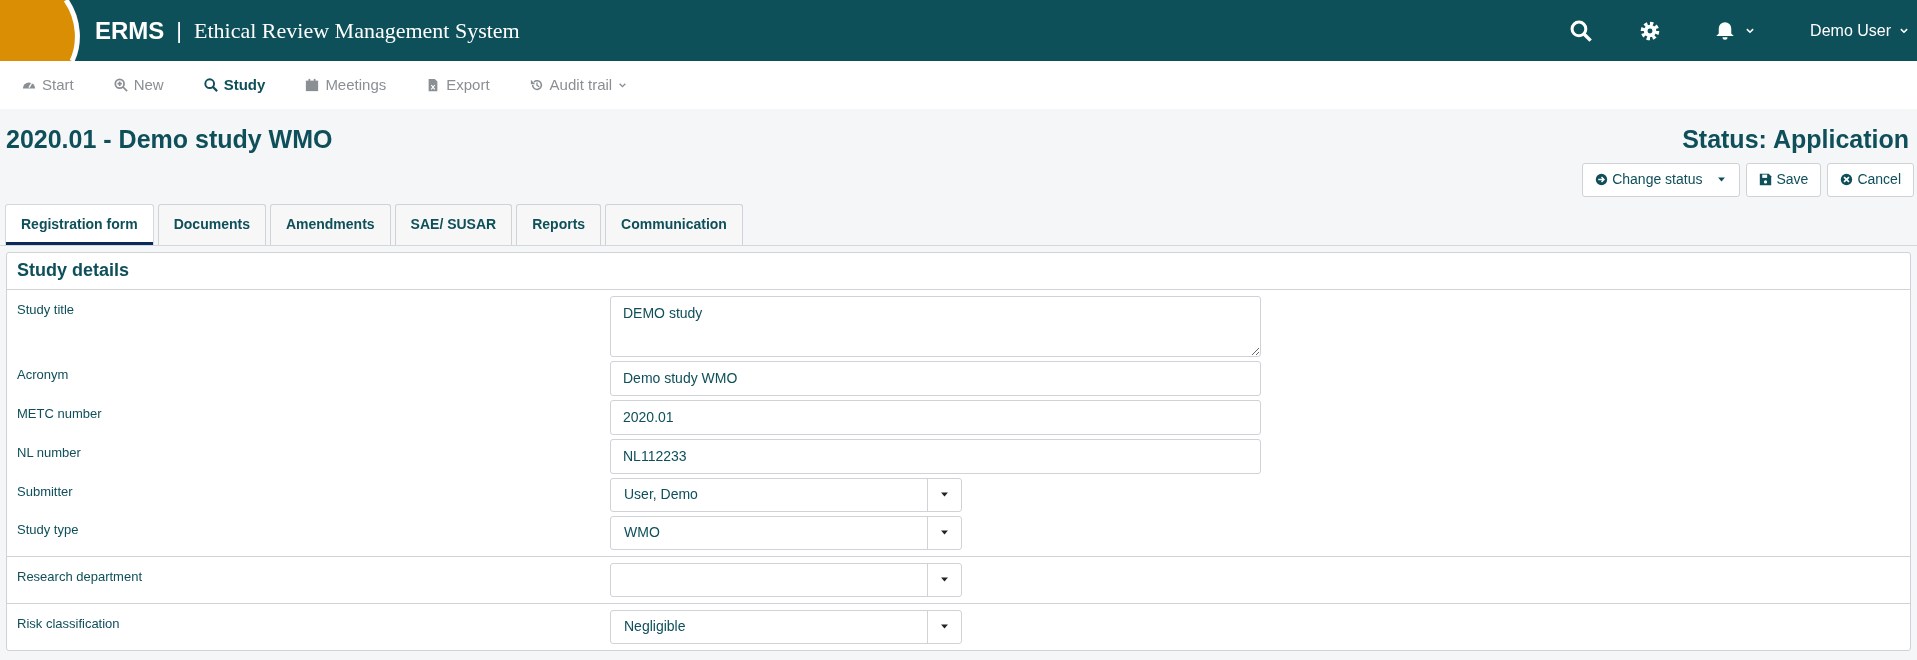 Image resolution: width=1917 pixels, height=660 pixels. What do you see at coordinates (59, 413) in the screenshot?
I see `field-label: METC number` at bounding box center [59, 413].